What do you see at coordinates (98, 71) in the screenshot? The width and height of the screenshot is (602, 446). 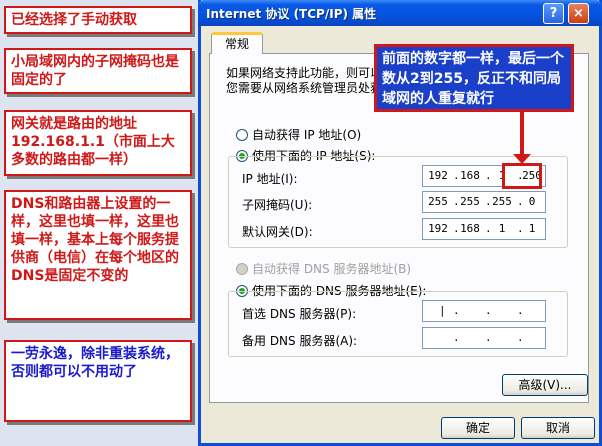 I see `note-subnet: 小局域网内的子网掩码也是固定的了` at bounding box center [98, 71].